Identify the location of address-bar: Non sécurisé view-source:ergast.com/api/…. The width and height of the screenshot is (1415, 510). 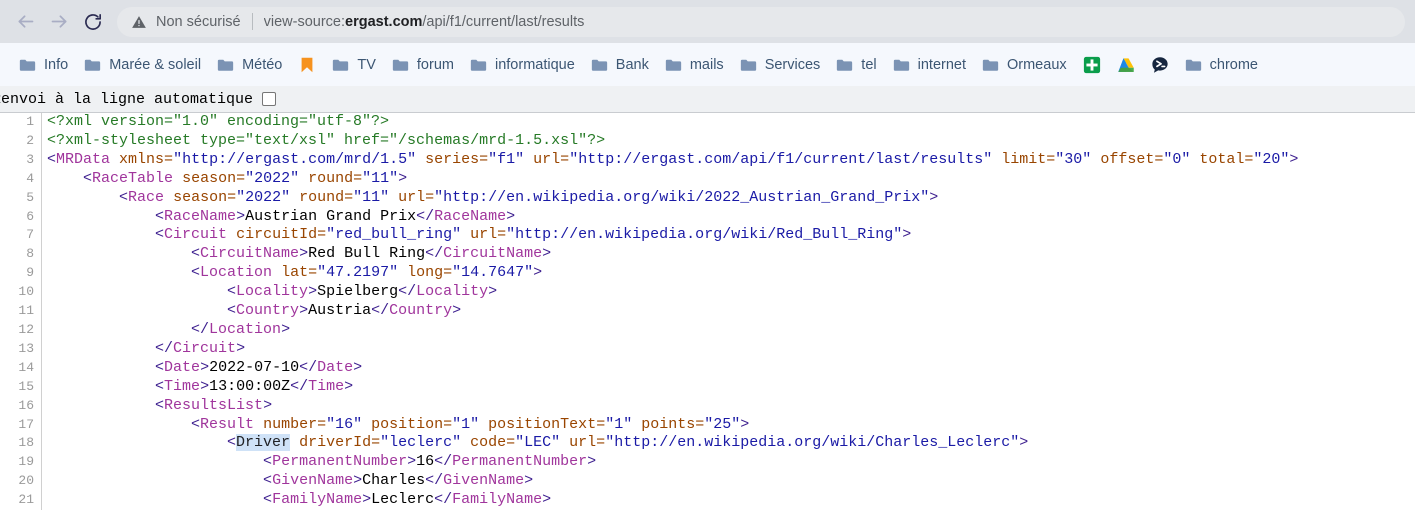
(761, 21).